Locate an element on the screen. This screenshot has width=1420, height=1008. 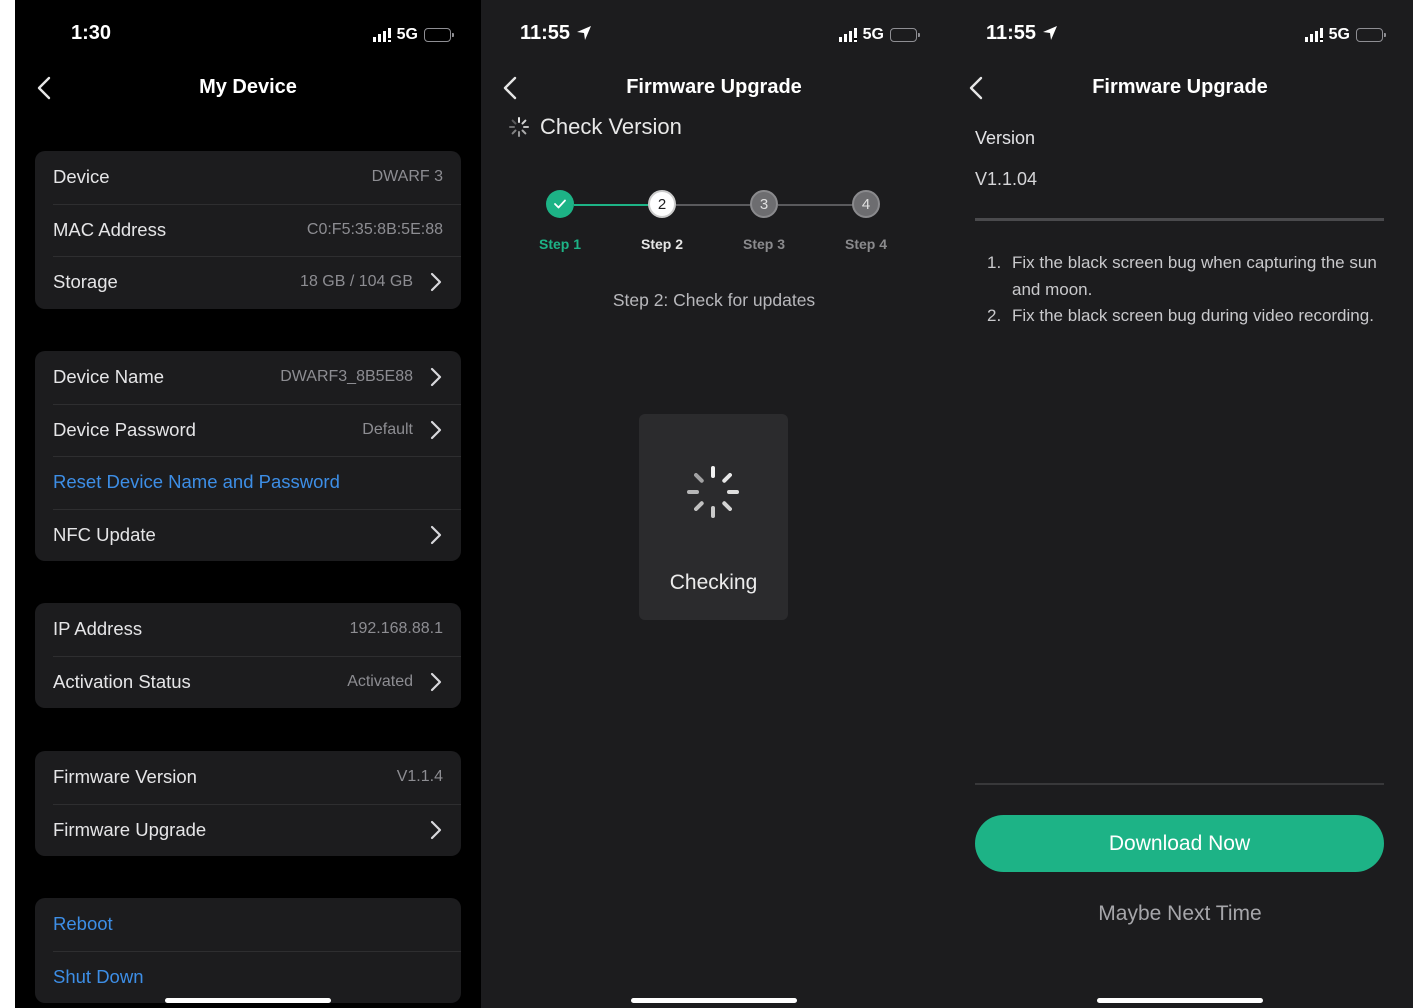
row-device-name: Device Name DWARF3_8B5E88 is located at coordinates (248, 377).